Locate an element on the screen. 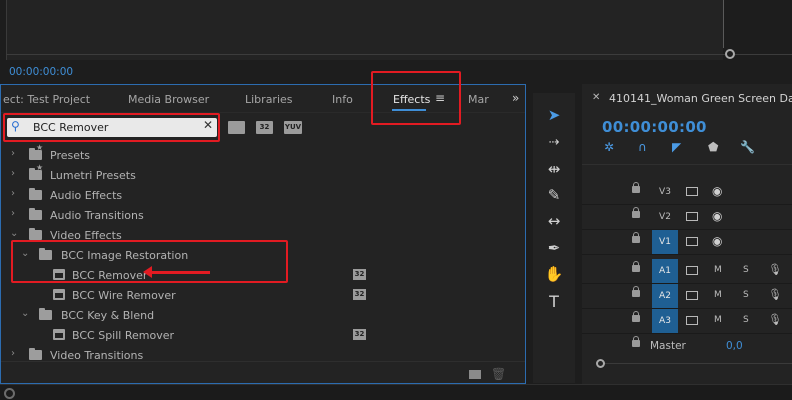 The height and width of the screenshot is (400, 792). tree-item-presets: › Presets is located at coordinates (263, 154).